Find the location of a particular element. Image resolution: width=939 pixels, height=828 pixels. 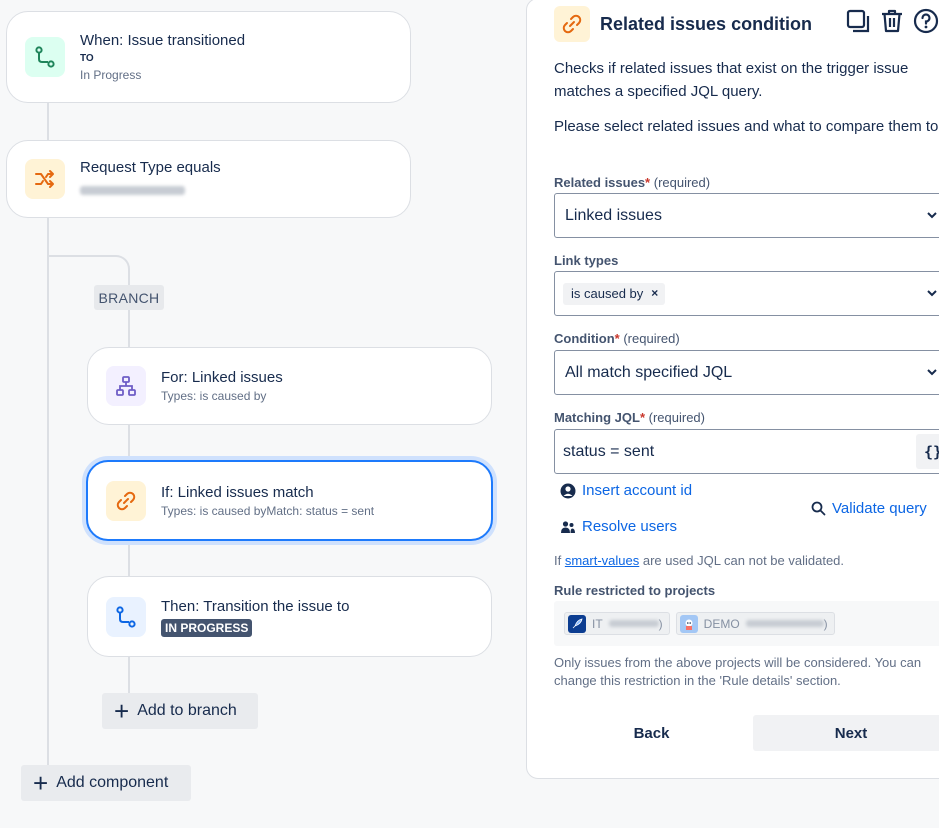

condition-value-redacted is located at coordinates (150, 191).